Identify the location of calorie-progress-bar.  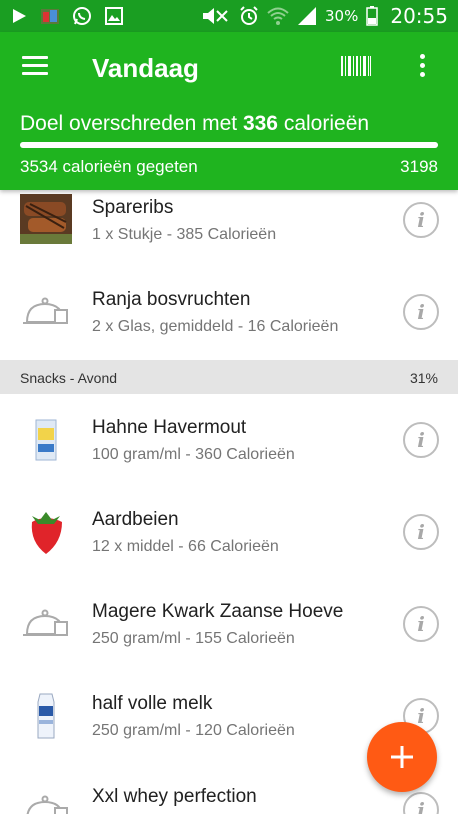
(229, 145).